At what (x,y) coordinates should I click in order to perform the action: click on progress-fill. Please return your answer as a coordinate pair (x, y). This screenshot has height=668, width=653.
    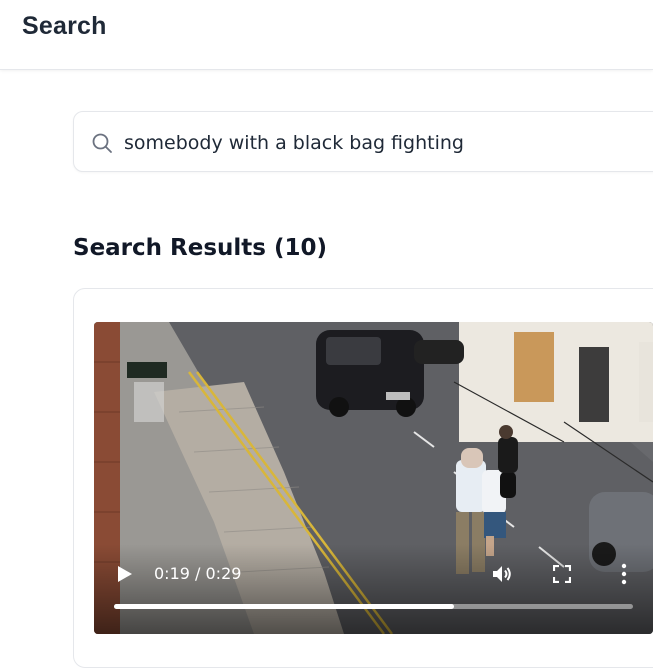
    Looking at the image, I should click on (284, 606).